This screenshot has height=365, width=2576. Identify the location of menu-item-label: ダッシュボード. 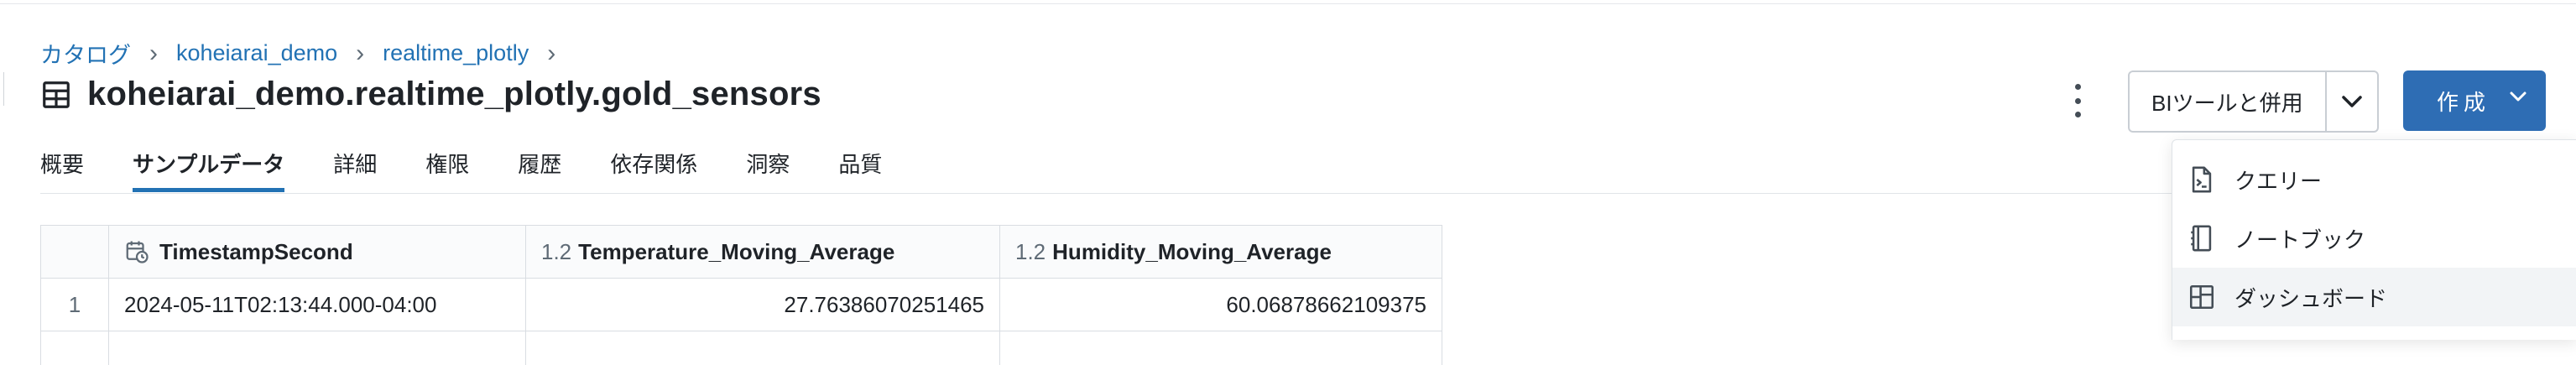
(2310, 298).